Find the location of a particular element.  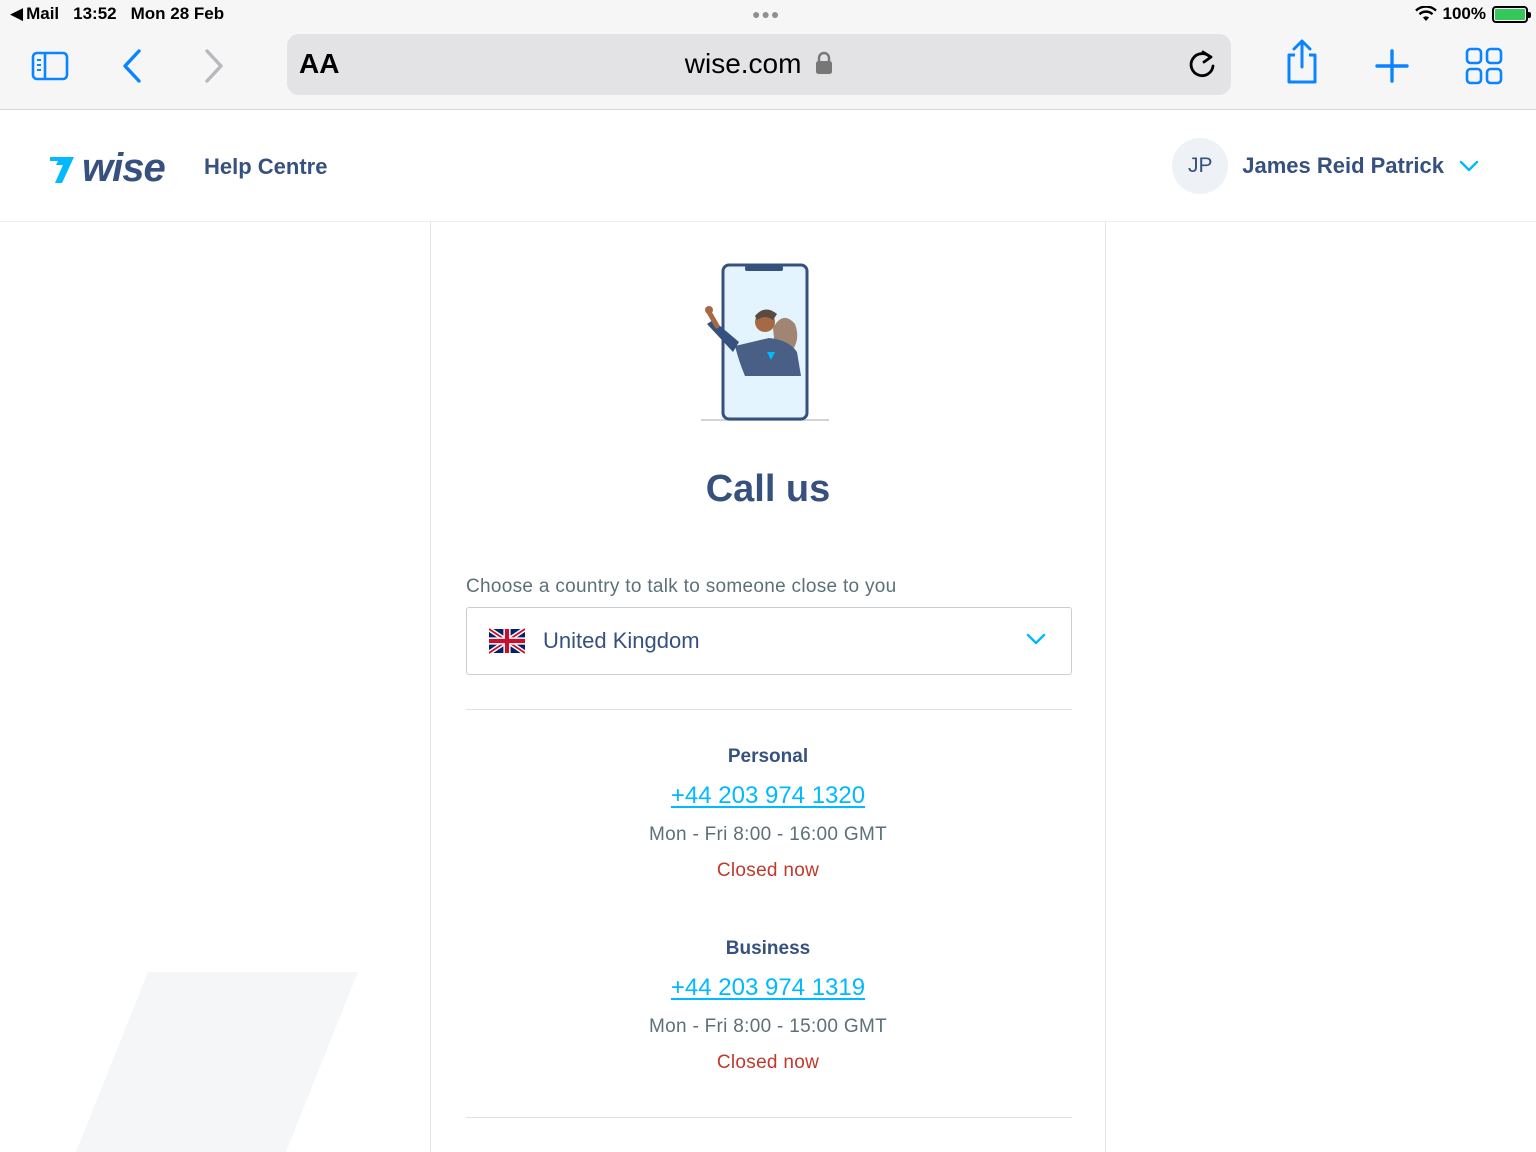

status-bar: ◀ Mail 13:52 Mon 28 Feb ●●● 100% is located at coordinates (768, 15).